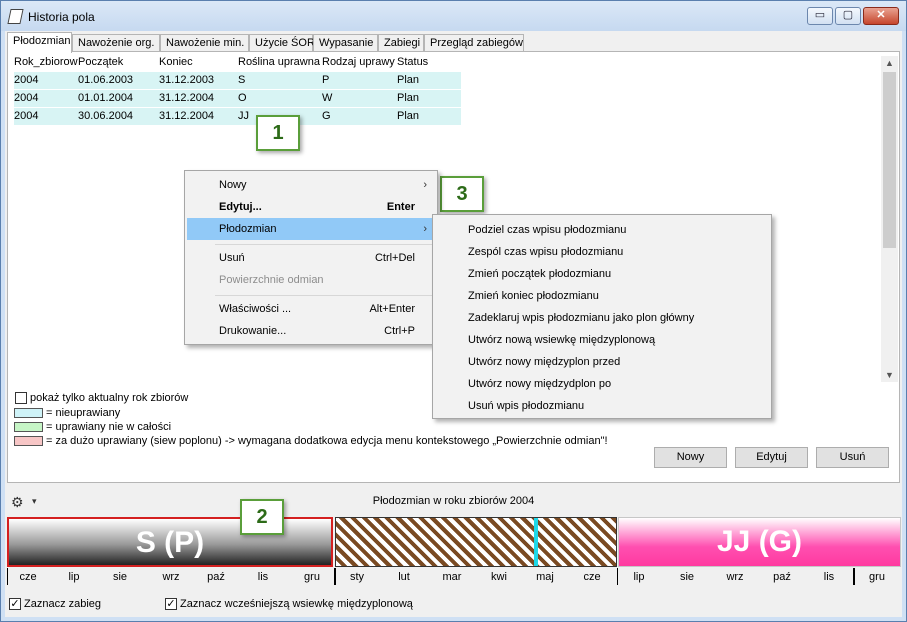 The height and width of the screenshot is (622, 907). Describe the element at coordinates (311, 331) in the screenshot. I see `menu-item-print: Drukowanie... Ctrl+P` at that location.